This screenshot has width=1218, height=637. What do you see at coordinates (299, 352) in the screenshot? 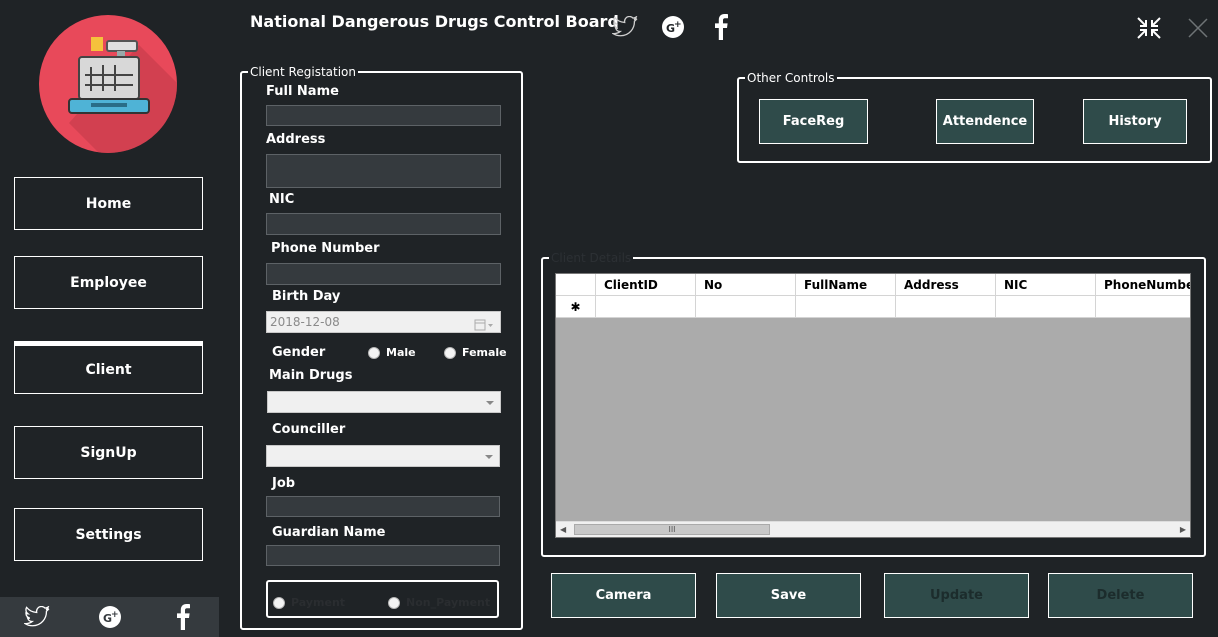
I see `gender-label: Gender` at bounding box center [299, 352].